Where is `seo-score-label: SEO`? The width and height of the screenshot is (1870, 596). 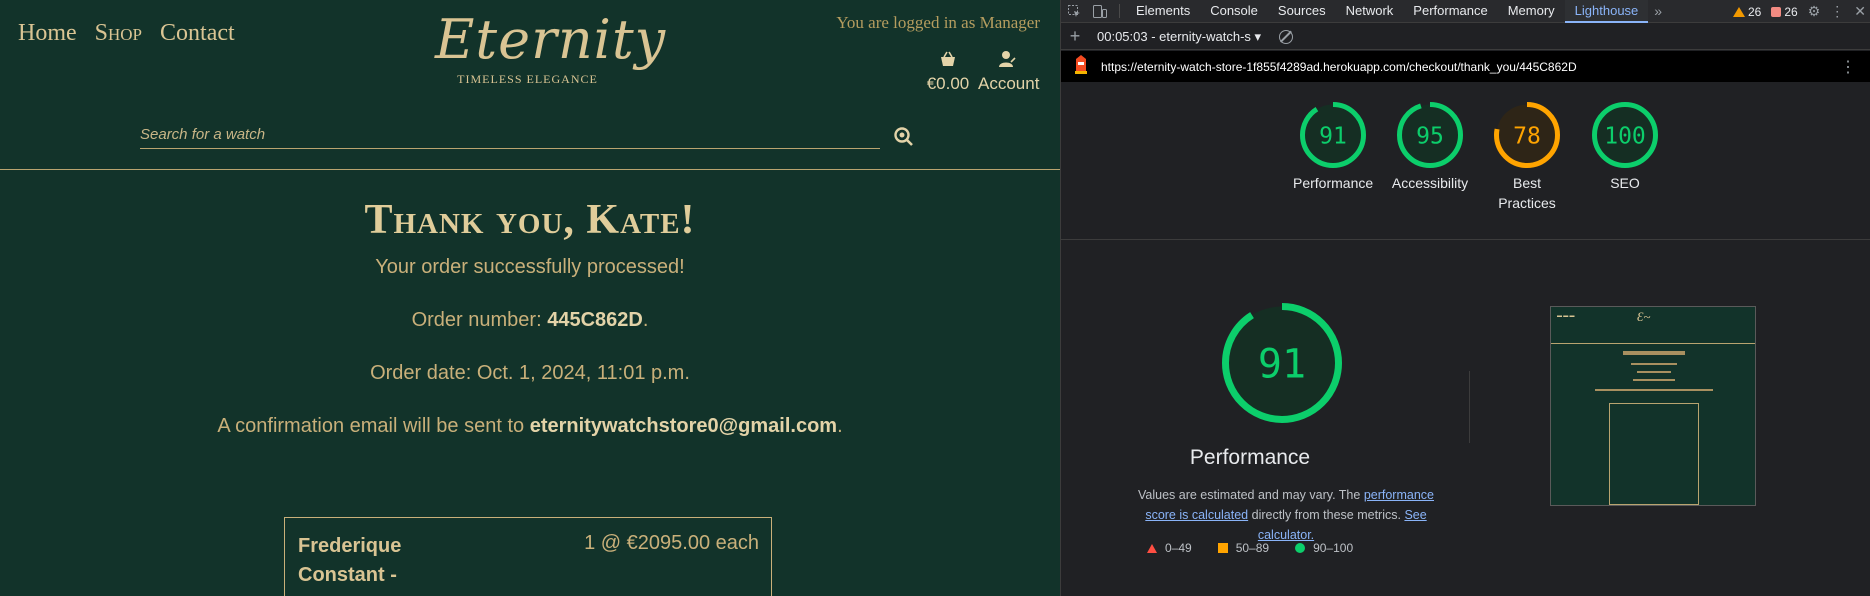
seo-score-label: SEO is located at coordinates (1625, 183).